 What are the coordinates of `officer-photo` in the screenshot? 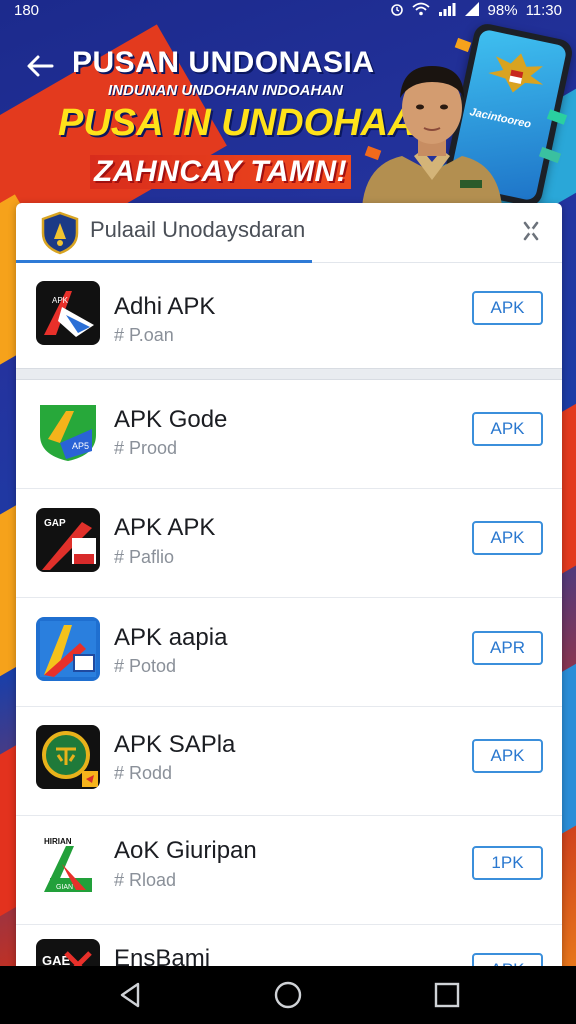 It's located at (432, 136).